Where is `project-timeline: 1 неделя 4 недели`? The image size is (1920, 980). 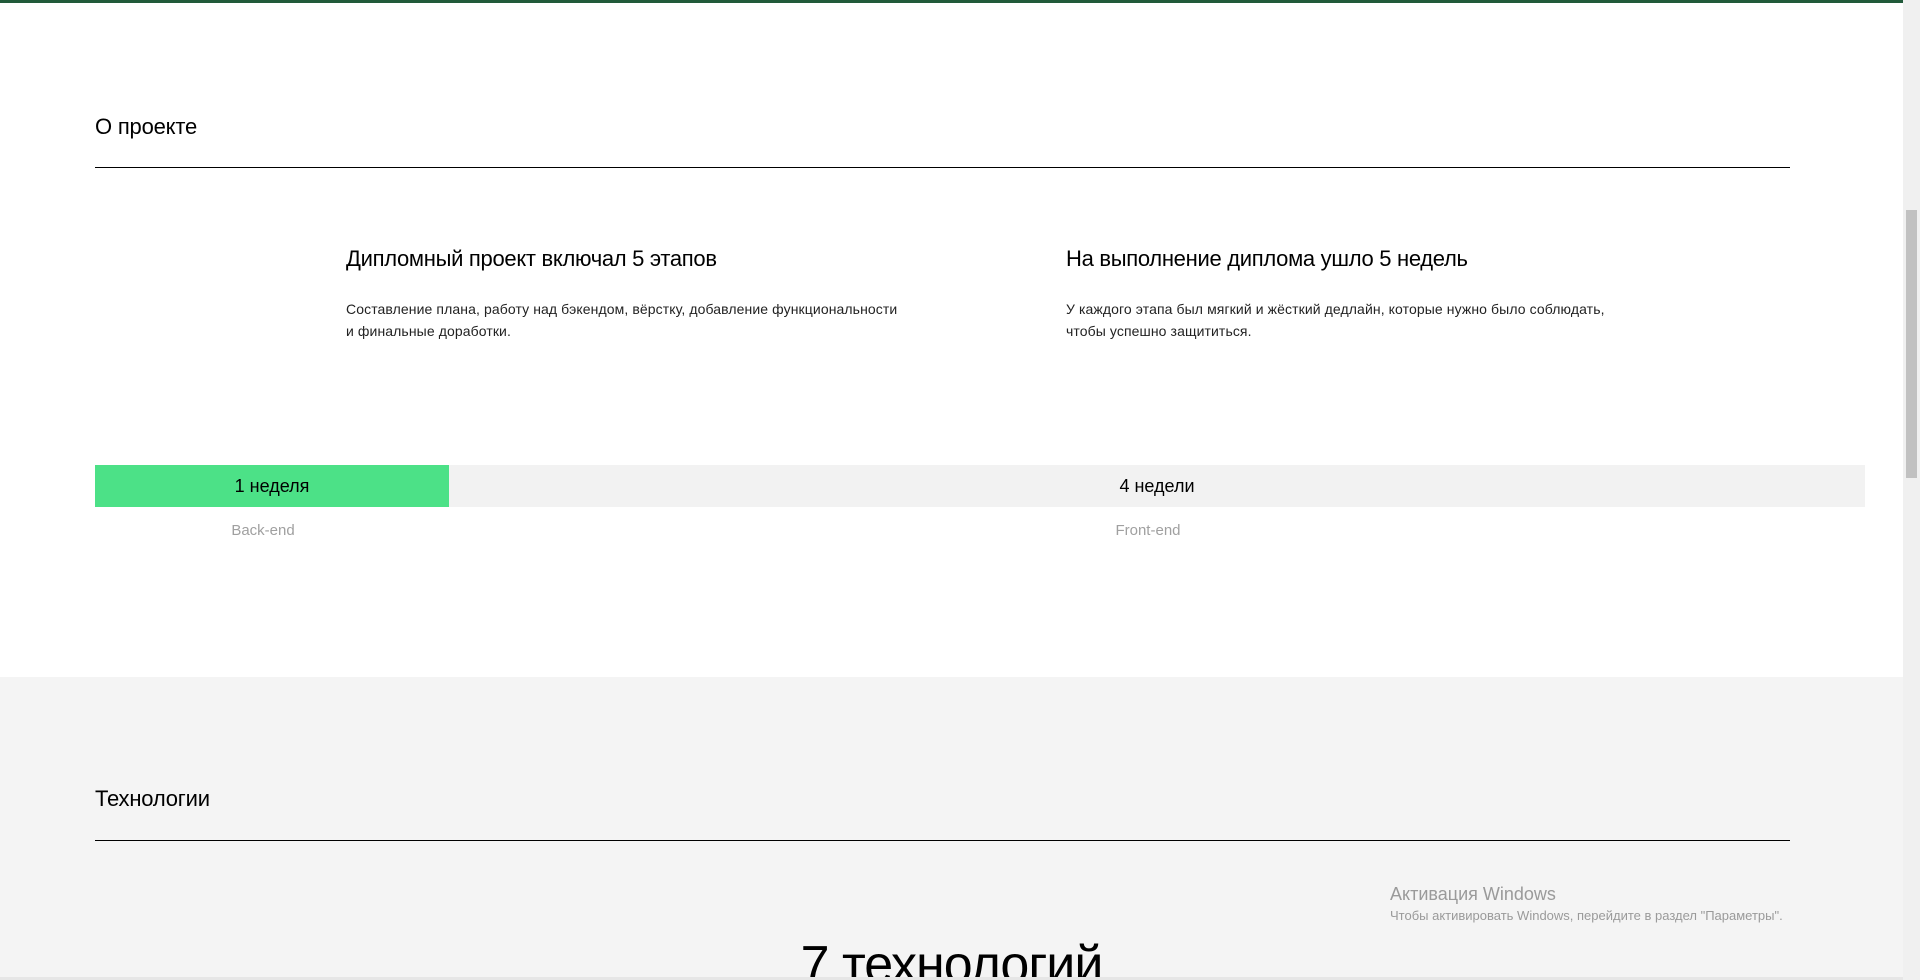
project-timeline: 1 неделя 4 недели is located at coordinates (980, 486).